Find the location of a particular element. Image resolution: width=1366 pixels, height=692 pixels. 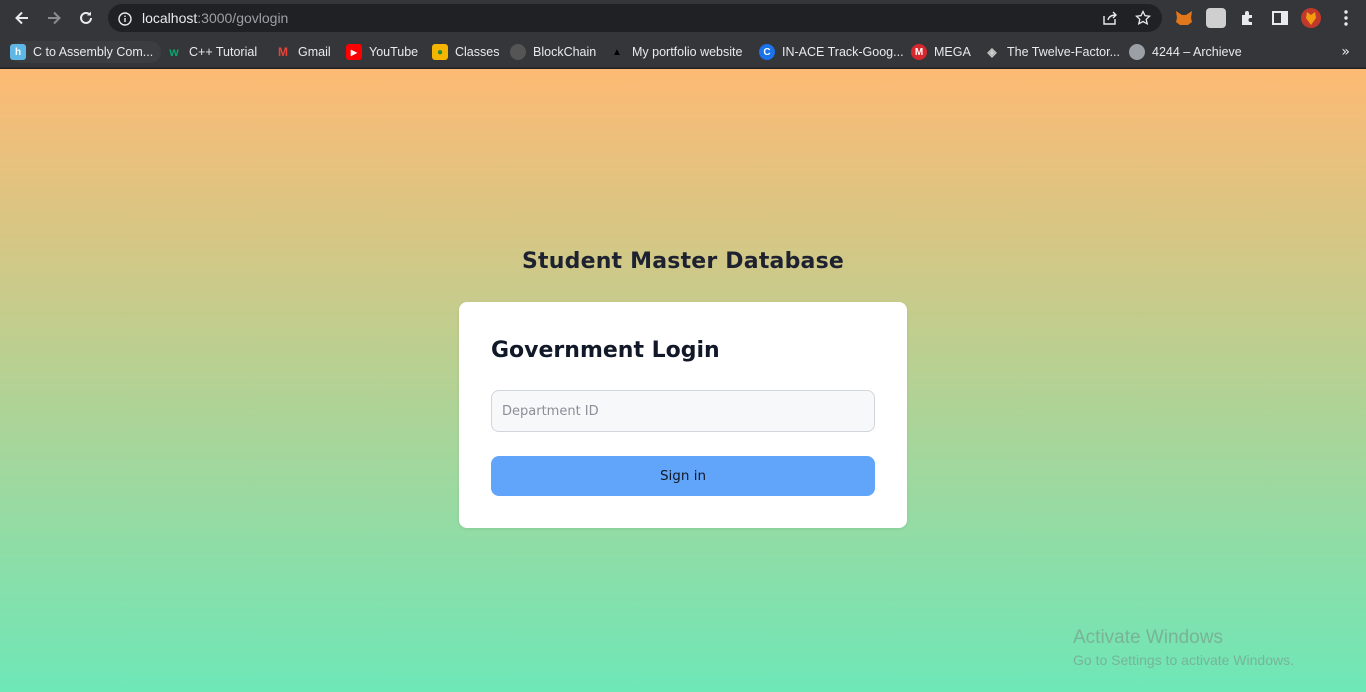

bookmark-item: ▲ My portfolio website is located at coordinates (675, 52).